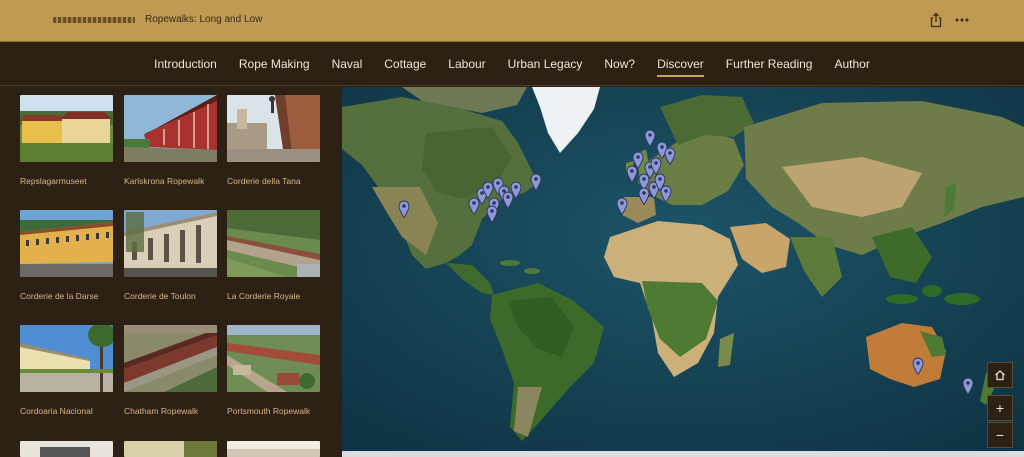 The width and height of the screenshot is (1024, 457). Describe the element at coordinates (185, 64) in the screenshot. I see `nav-introduction: Introduction` at that location.